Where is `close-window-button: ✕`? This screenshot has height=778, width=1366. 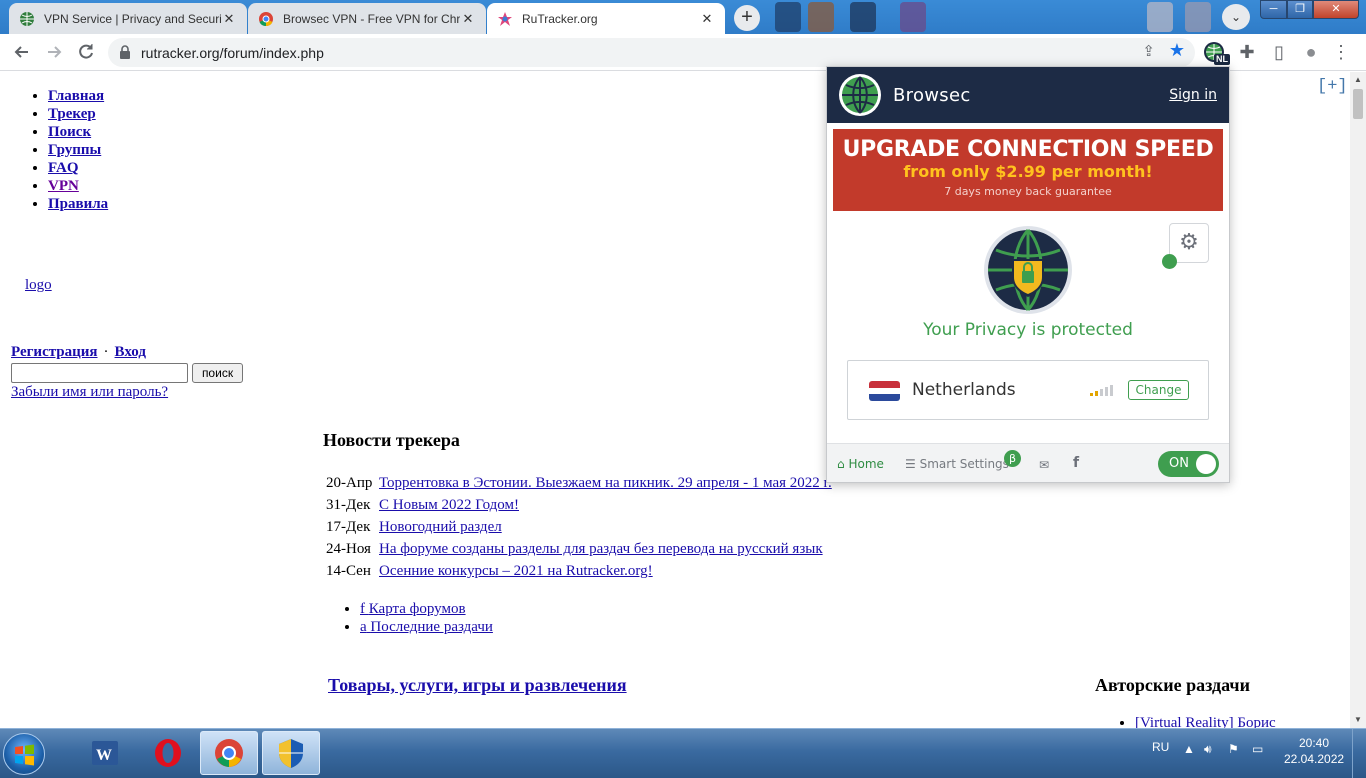 close-window-button: ✕ is located at coordinates (1336, 9).